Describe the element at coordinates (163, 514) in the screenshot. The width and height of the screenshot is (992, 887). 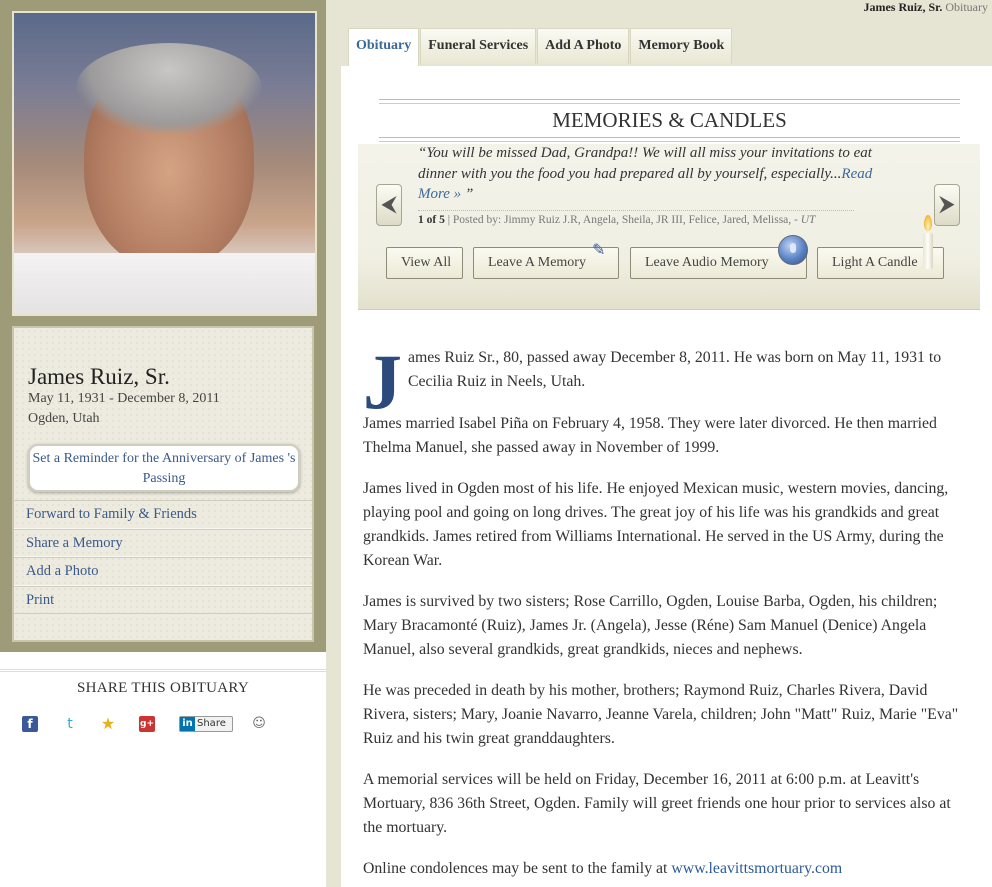
I see `forward-to-friends-link: Forward to Family & Friends` at that location.